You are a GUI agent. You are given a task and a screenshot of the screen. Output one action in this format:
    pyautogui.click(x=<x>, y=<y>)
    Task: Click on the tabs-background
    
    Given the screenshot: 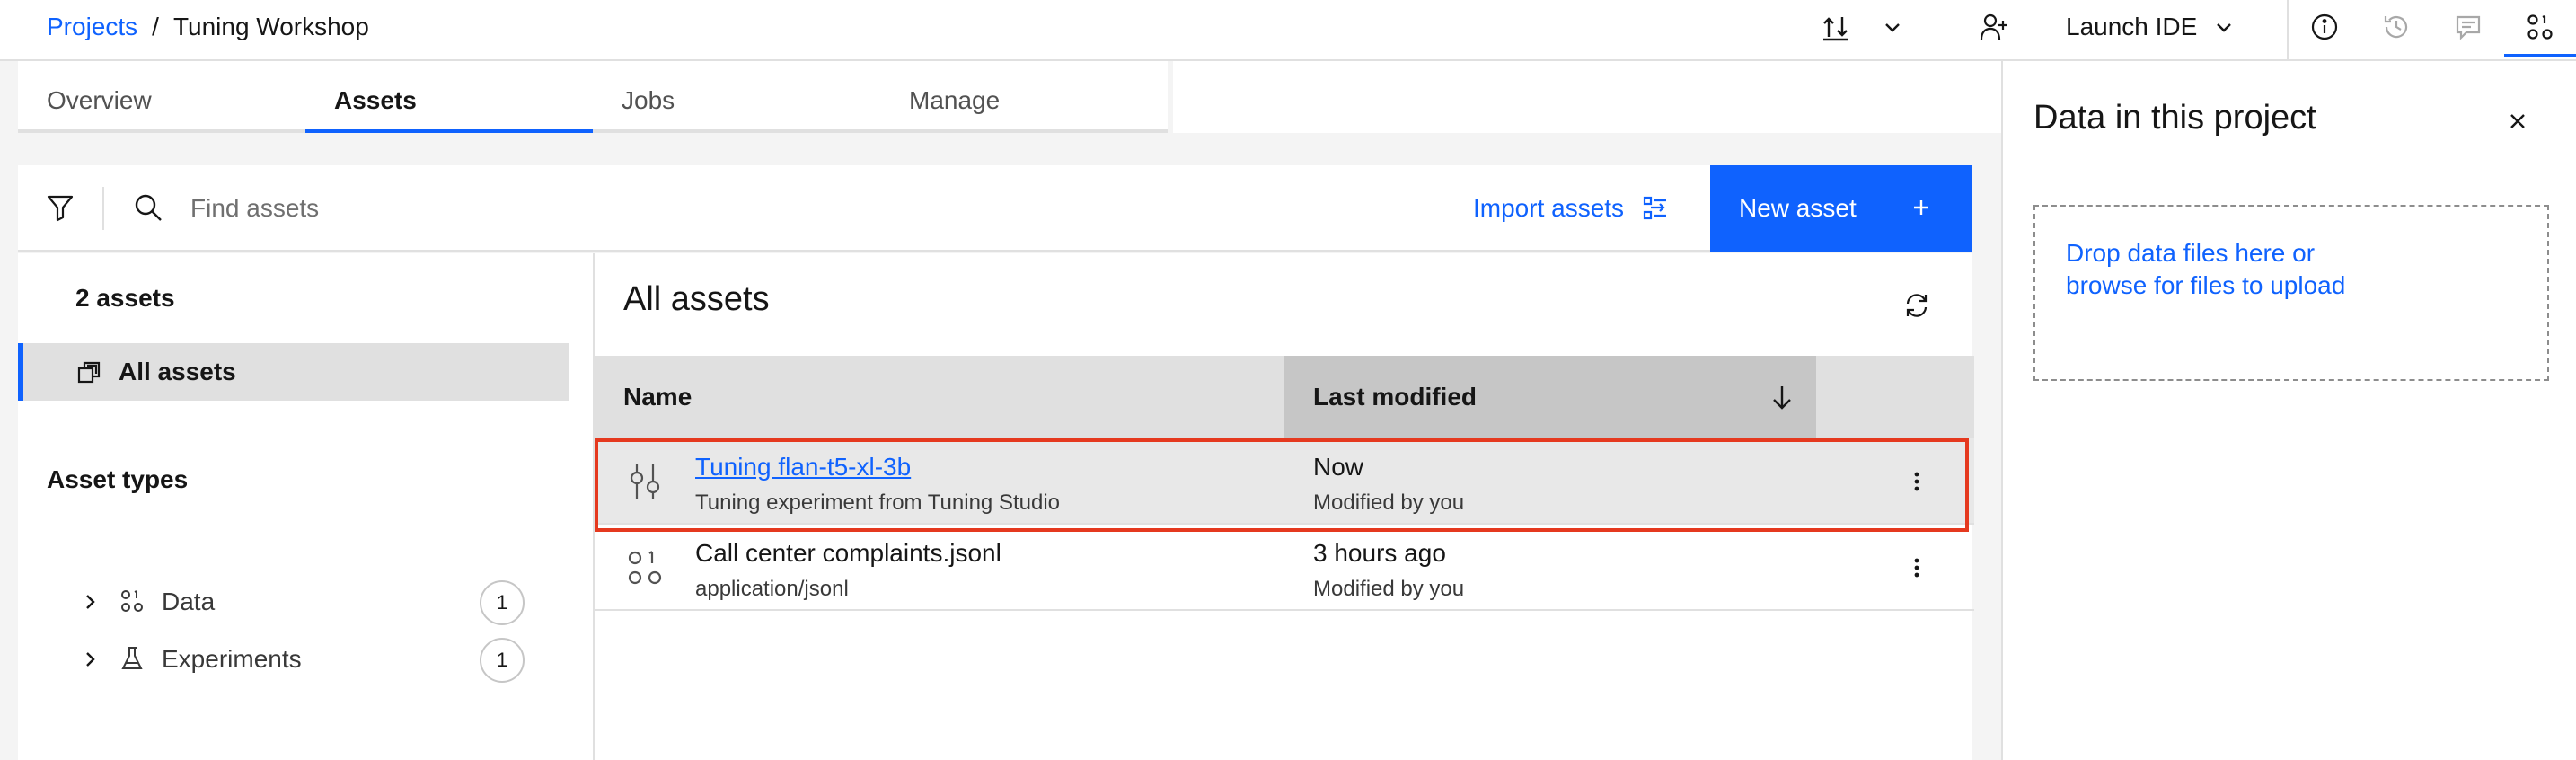 What is the action you would take?
    pyautogui.click(x=1587, y=97)
    